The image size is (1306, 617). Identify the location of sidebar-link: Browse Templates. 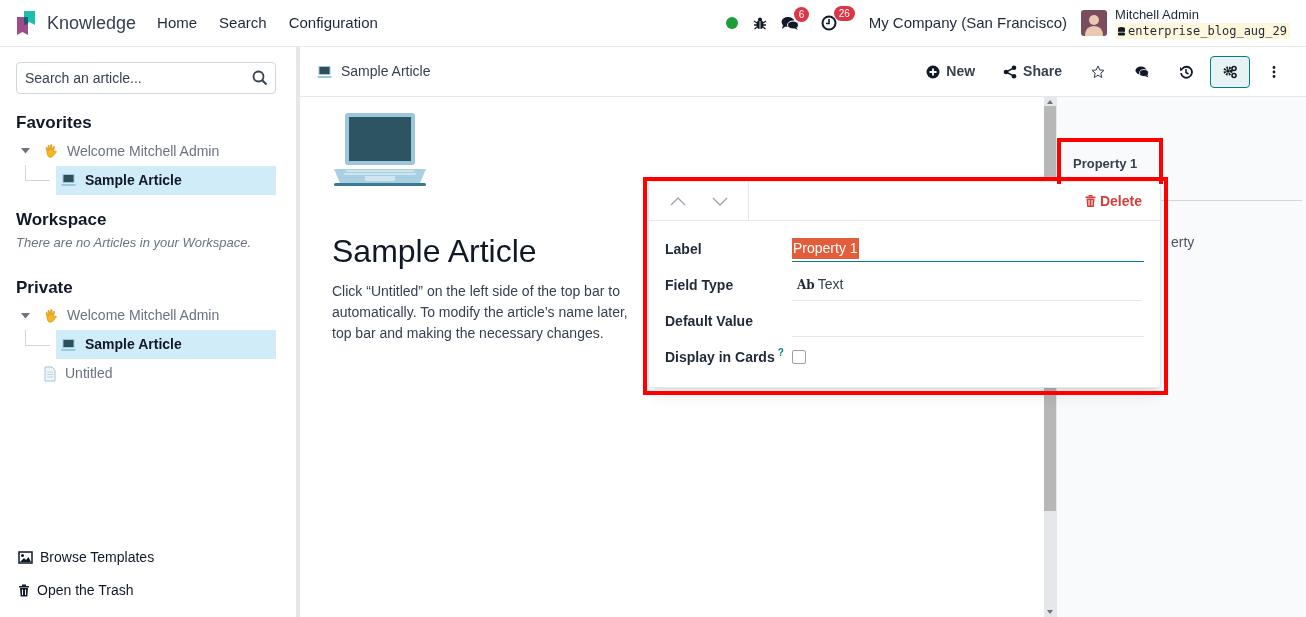
(146, 557).